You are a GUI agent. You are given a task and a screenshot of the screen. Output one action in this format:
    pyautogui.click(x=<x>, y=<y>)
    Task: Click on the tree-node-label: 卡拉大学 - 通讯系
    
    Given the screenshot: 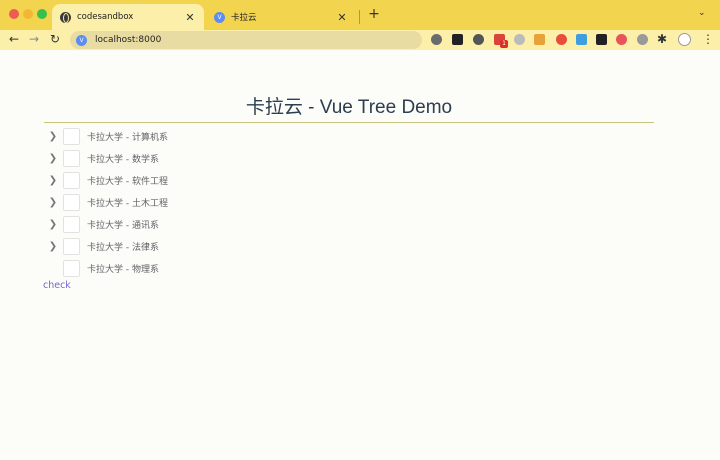 What is the action you would take?
    pyautogui.click(x=123, y=225)
    